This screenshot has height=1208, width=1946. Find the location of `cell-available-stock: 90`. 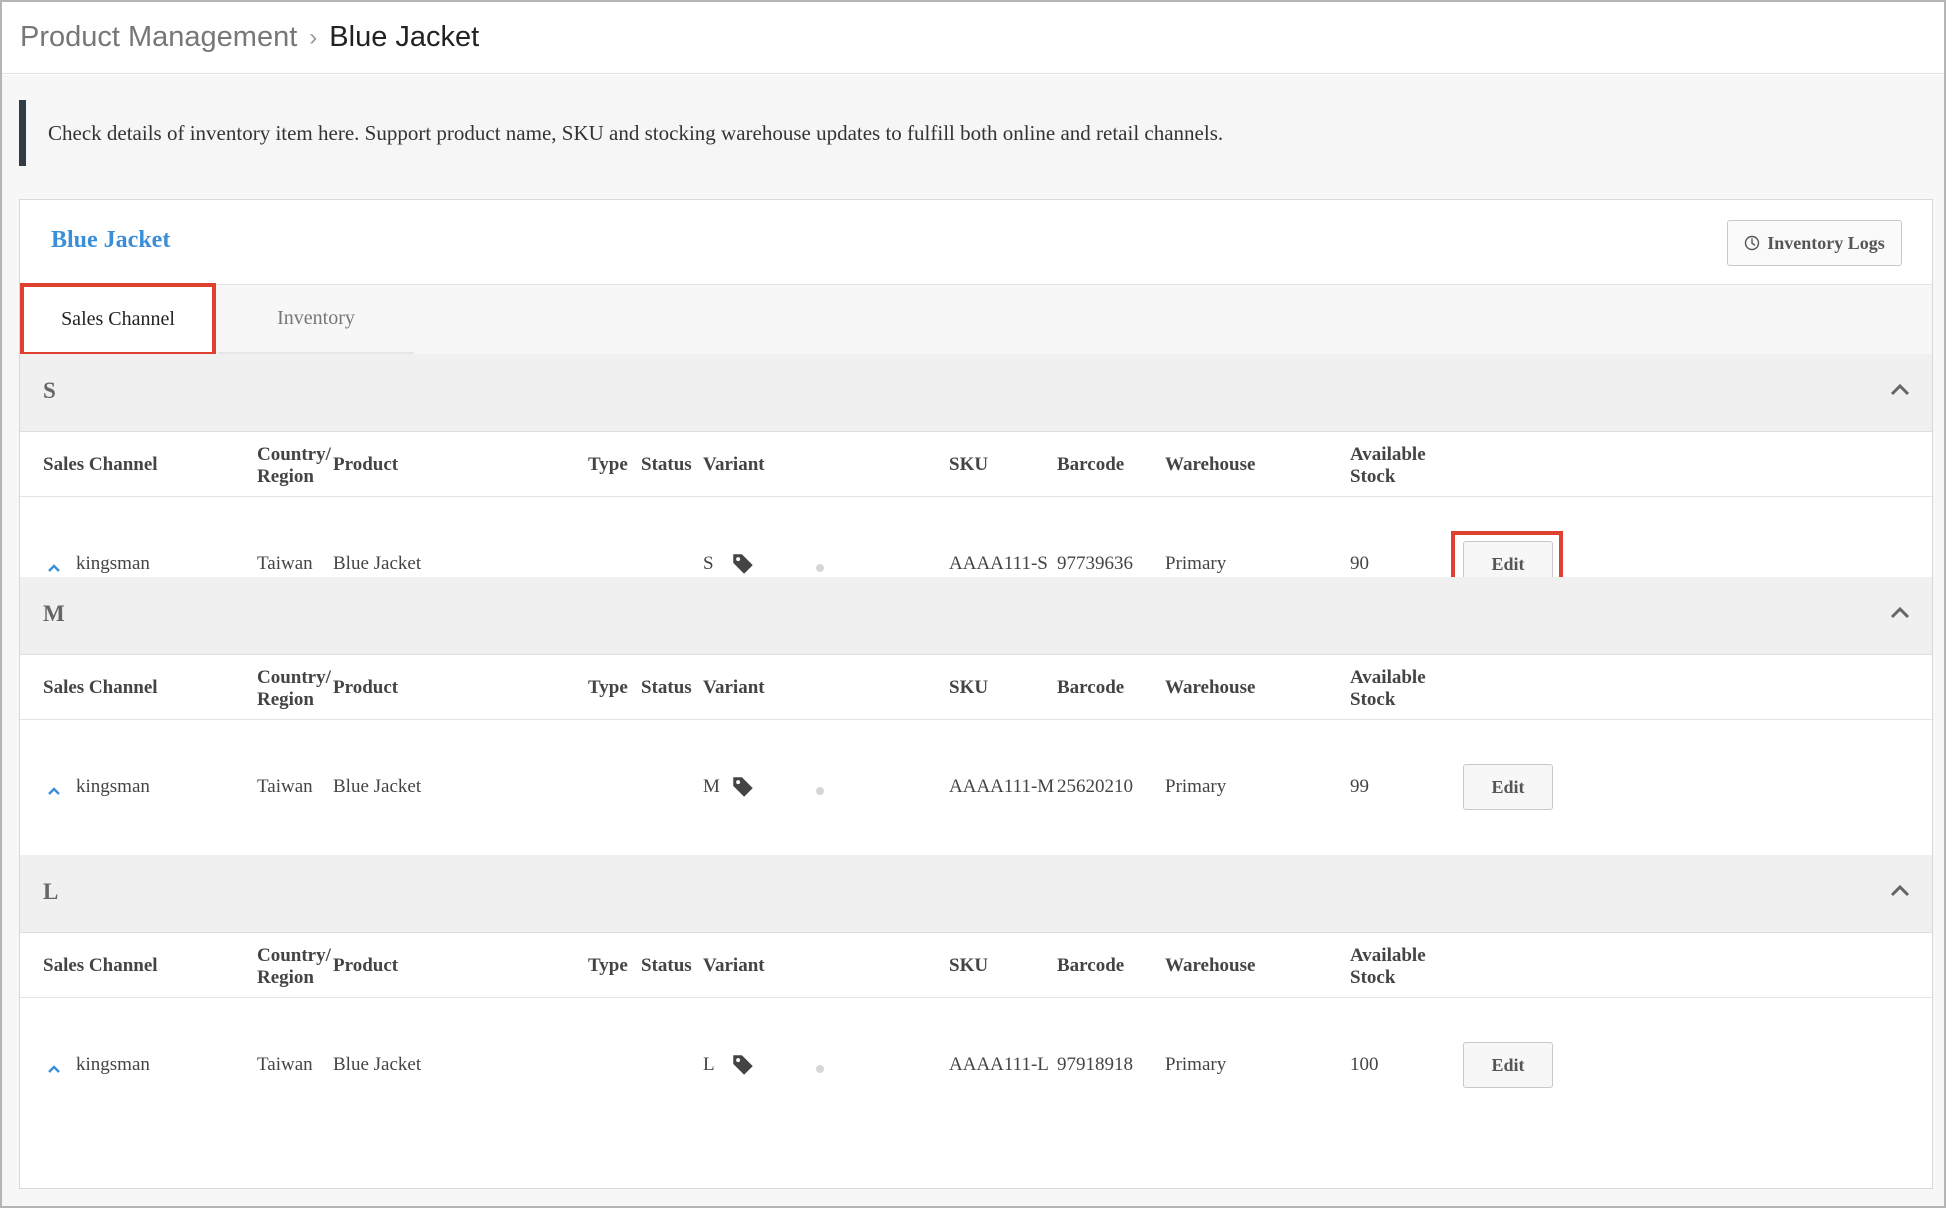

cell-available-stock: 90 is located at coordinates (1359, 563).